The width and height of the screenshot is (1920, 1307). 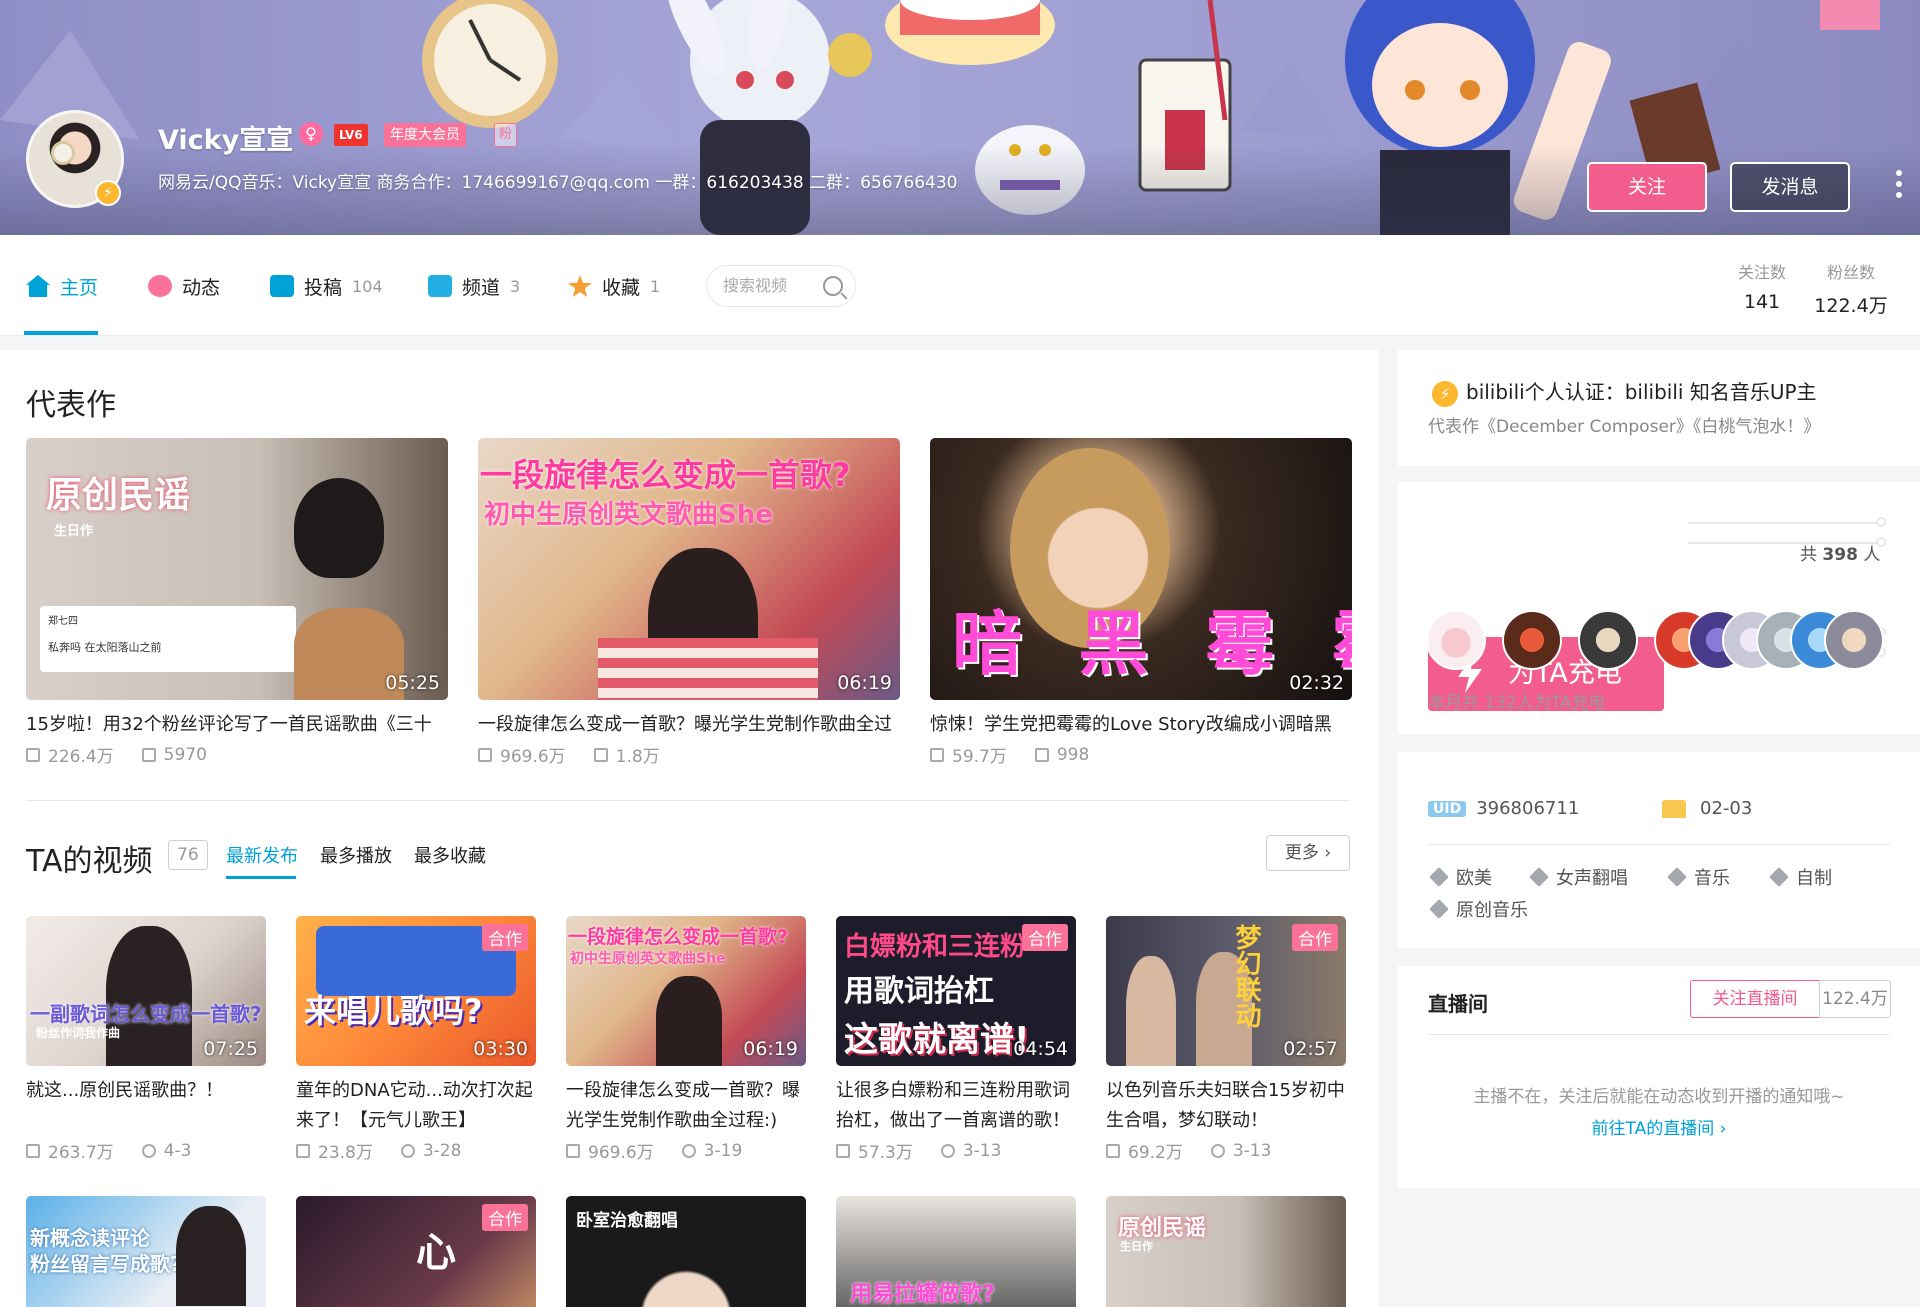 I want to click on comment-name: 郑七四, so click(x=63, y=621).